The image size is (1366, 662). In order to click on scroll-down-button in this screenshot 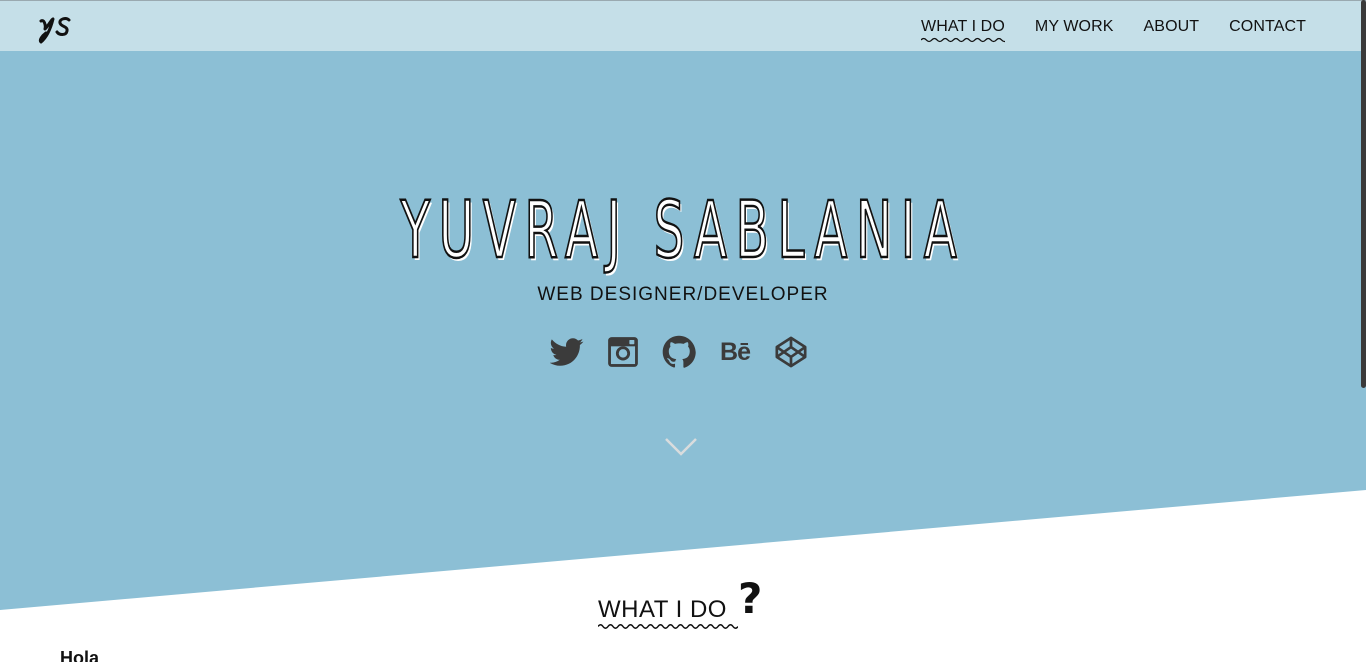, I will do `click(681, 447)`.